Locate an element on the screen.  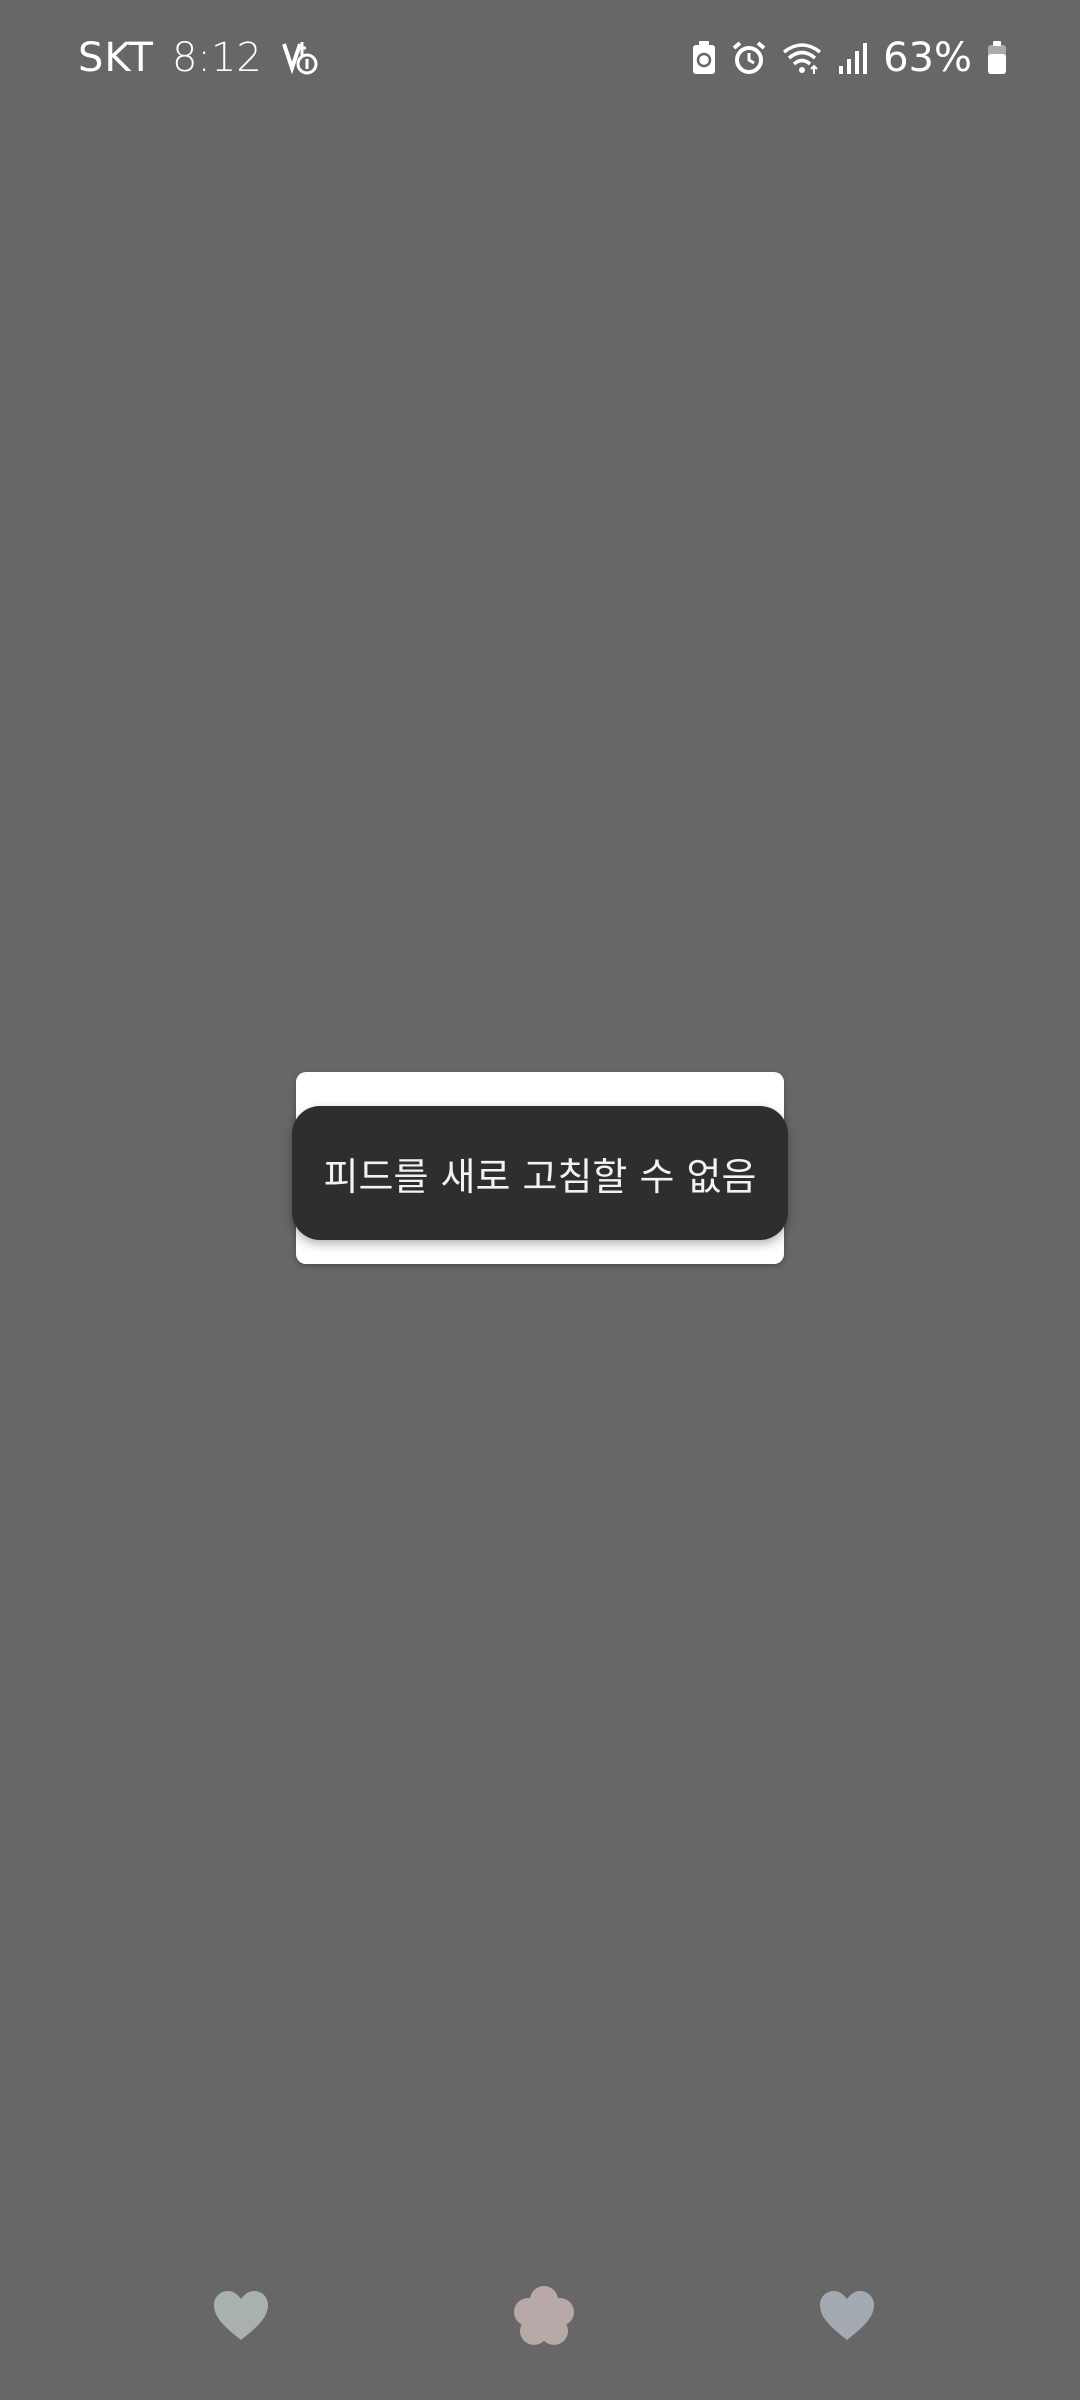
bottom-decorations is located at coordinates (540, 2323).